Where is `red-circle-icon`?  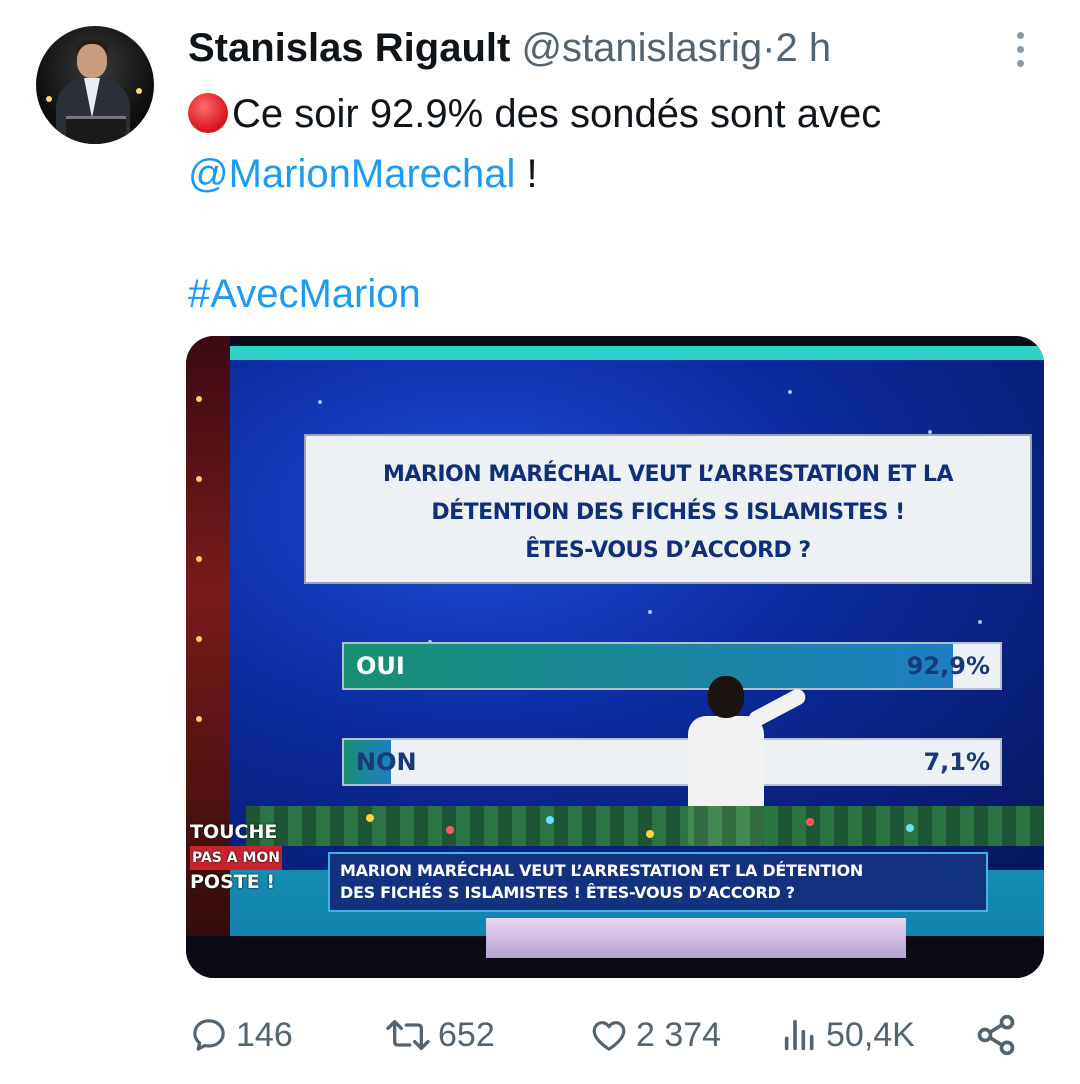 red-circle-icon is located at coordinates (208, 113).